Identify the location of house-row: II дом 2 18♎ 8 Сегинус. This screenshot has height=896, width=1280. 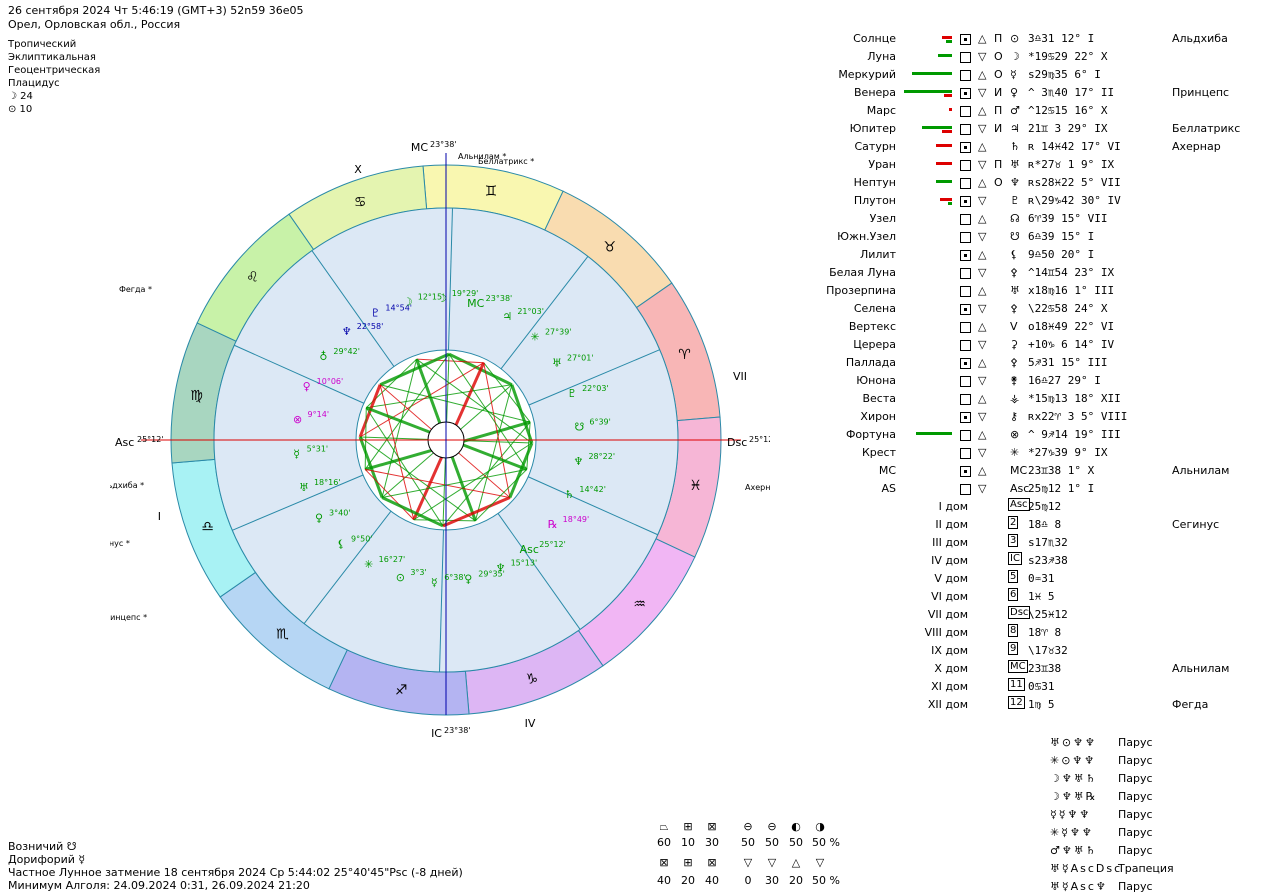
(1020, 525).